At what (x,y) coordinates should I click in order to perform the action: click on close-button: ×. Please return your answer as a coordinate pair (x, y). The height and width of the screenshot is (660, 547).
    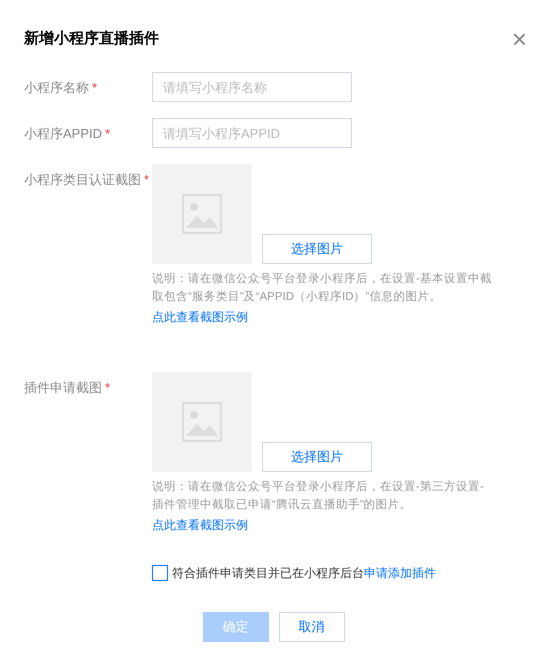
    Looking at the image, I should click on (519, 39).